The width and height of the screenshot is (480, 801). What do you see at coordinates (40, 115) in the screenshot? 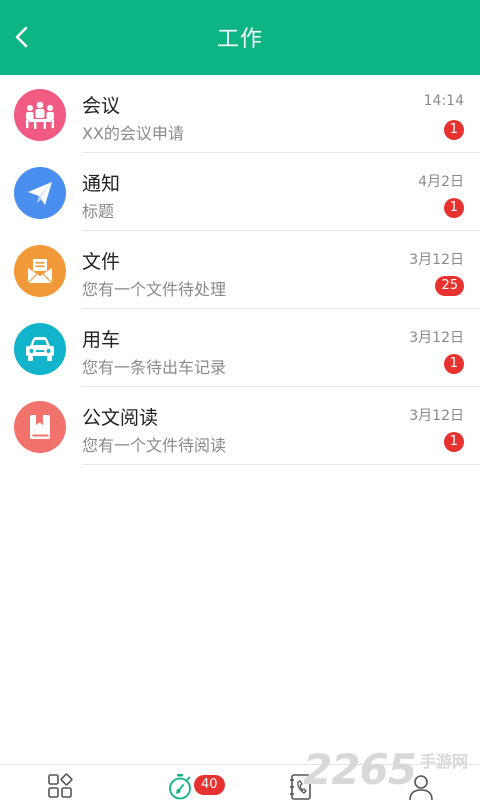
I see `meeting-people-icon` at bounding box center [40, 115].